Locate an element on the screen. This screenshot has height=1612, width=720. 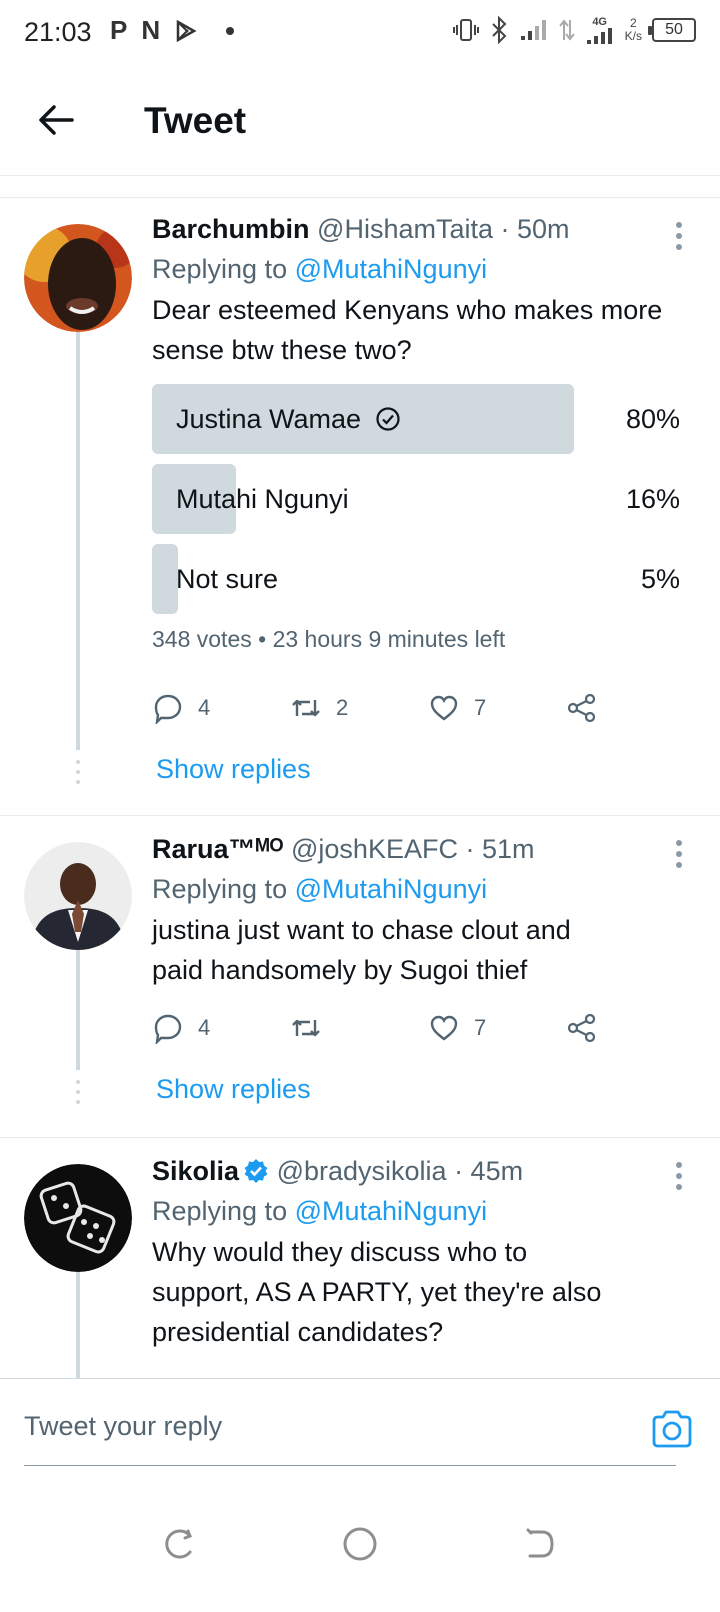
verified-badge-icon is located at coordinates (256, 1171).